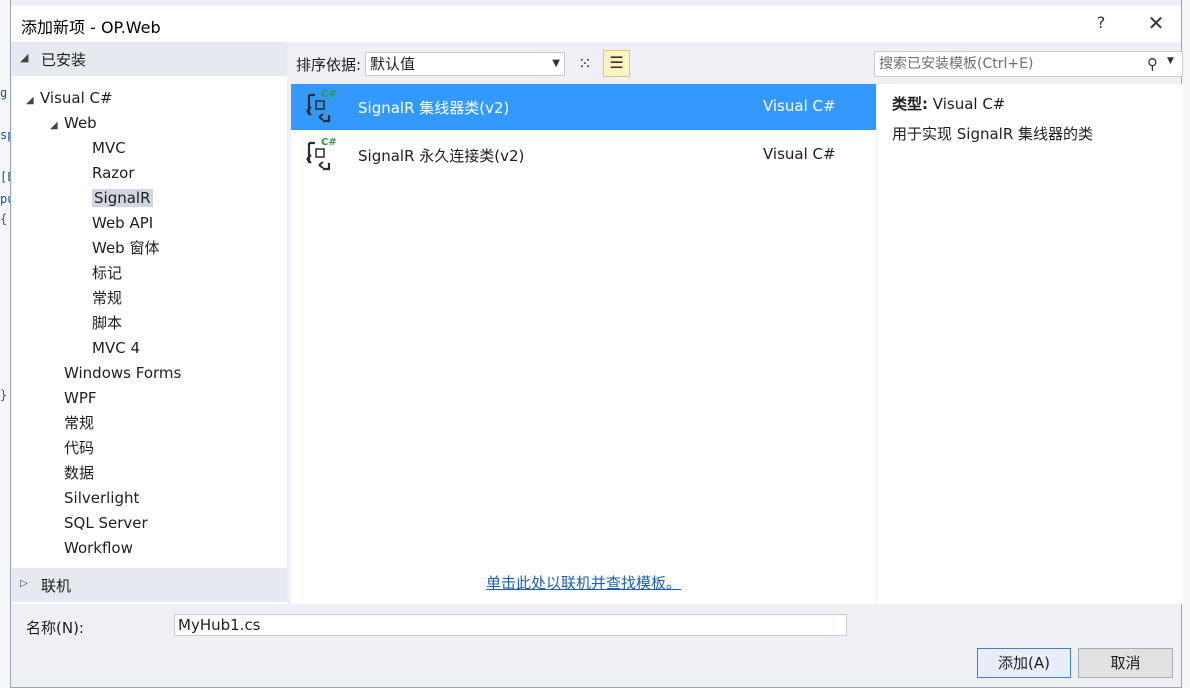 This screenshot has width=1190, height=688. I want to click on tree-item-label: 标记, so click(107, 273).